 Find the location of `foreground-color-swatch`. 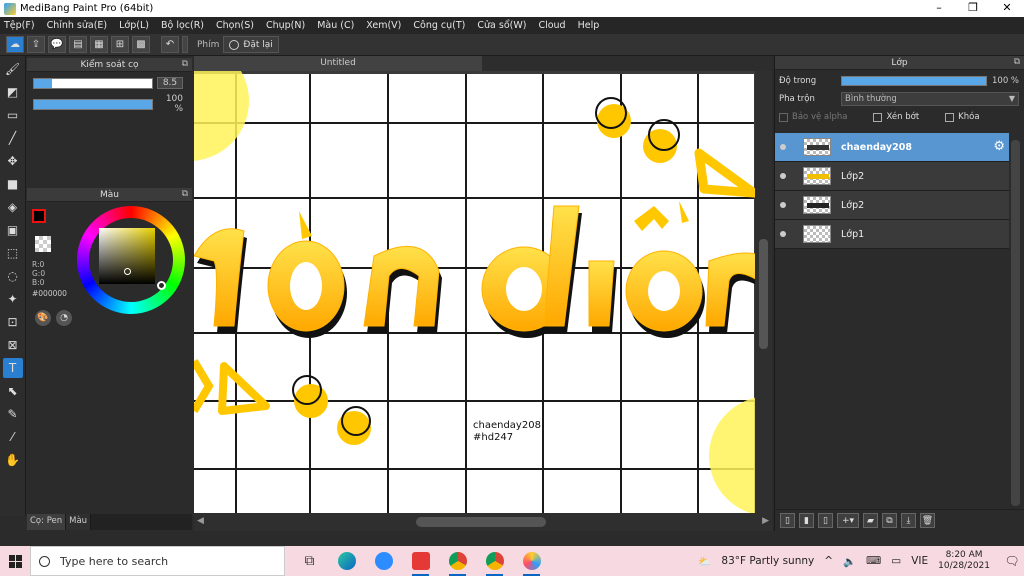

foreground-color-swatch is located at coordinates (39, 216).